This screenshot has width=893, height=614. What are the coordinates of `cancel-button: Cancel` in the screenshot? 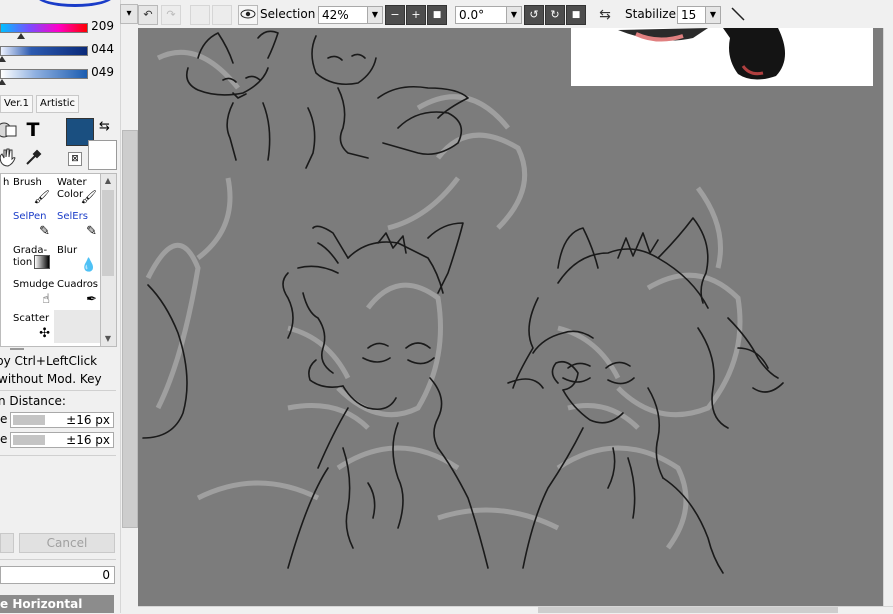 It's located at (67, 543).